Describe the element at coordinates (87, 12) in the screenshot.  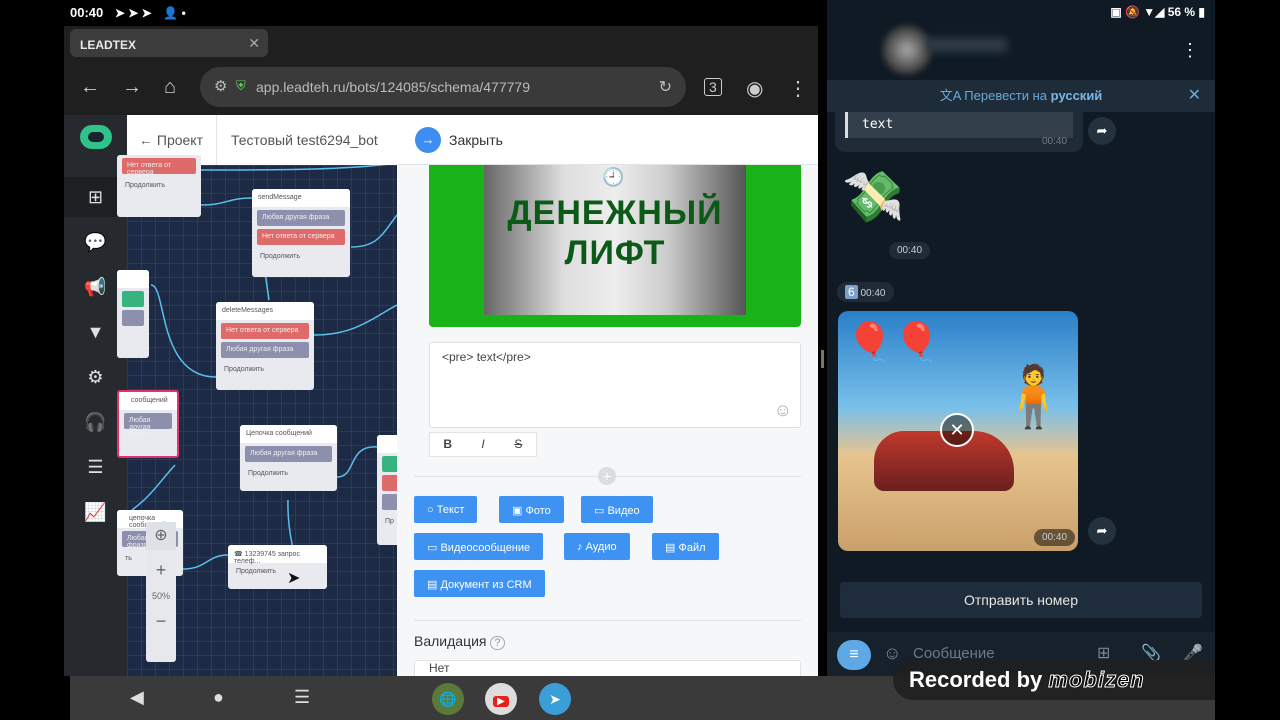
I see `status-time: 00:40` at that location.